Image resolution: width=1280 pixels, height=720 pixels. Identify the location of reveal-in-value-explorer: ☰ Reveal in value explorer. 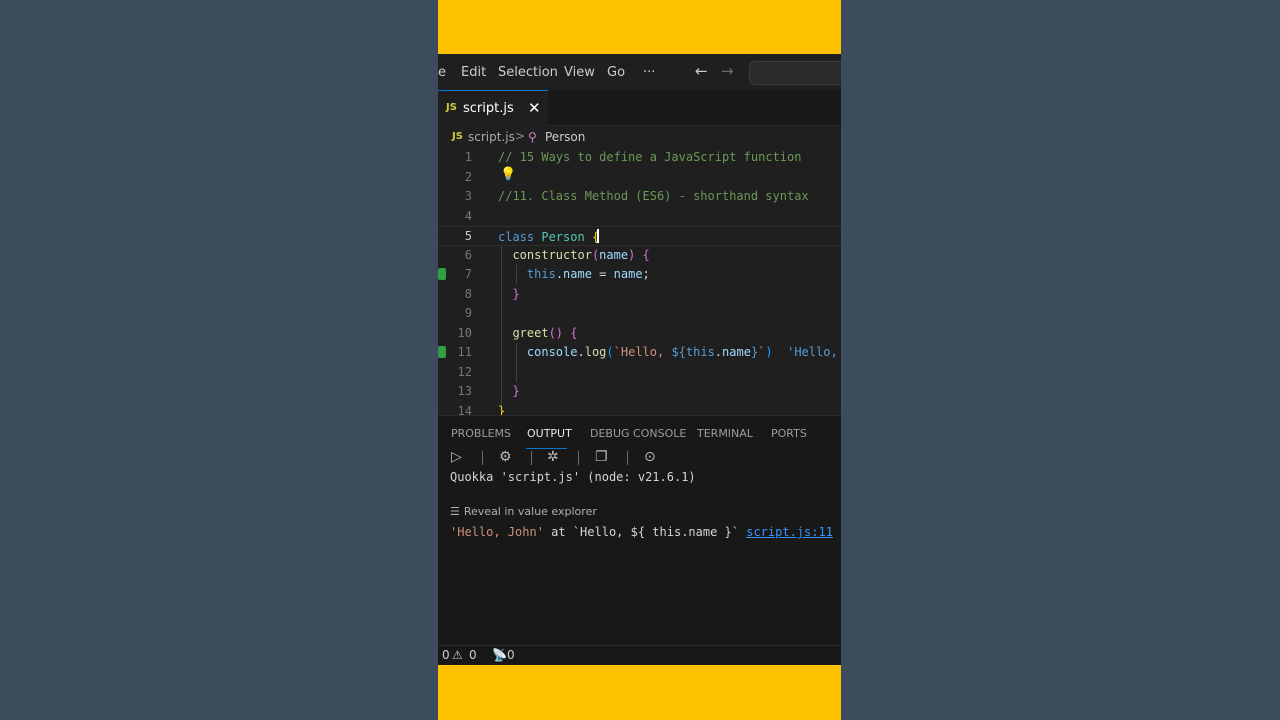
(523, 511).